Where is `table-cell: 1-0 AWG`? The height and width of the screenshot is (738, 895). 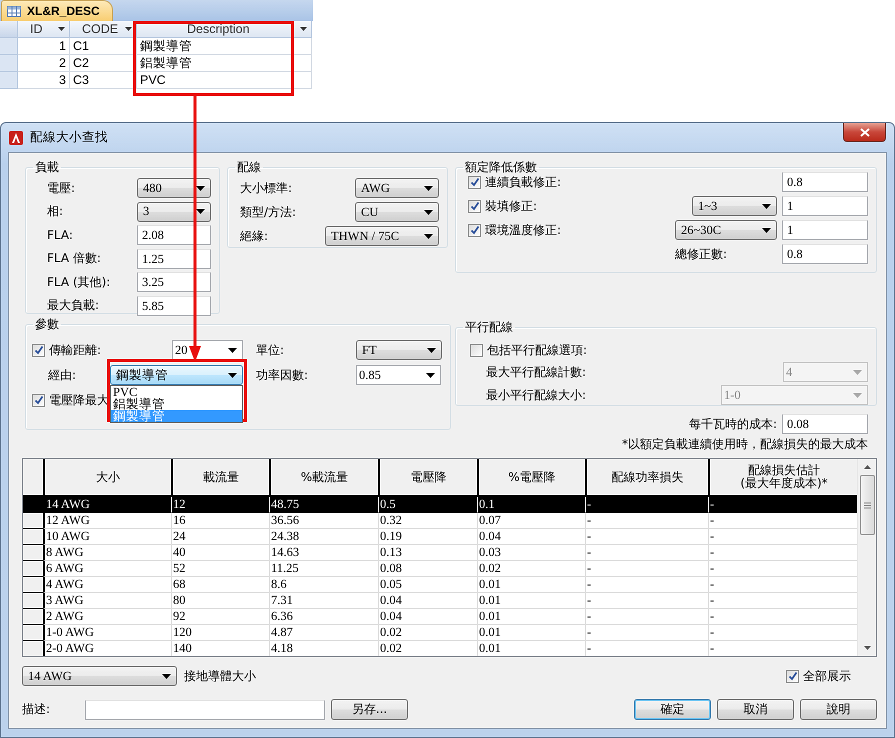 table-cell: 1-0 AWG is located at coordinates (107, 633).